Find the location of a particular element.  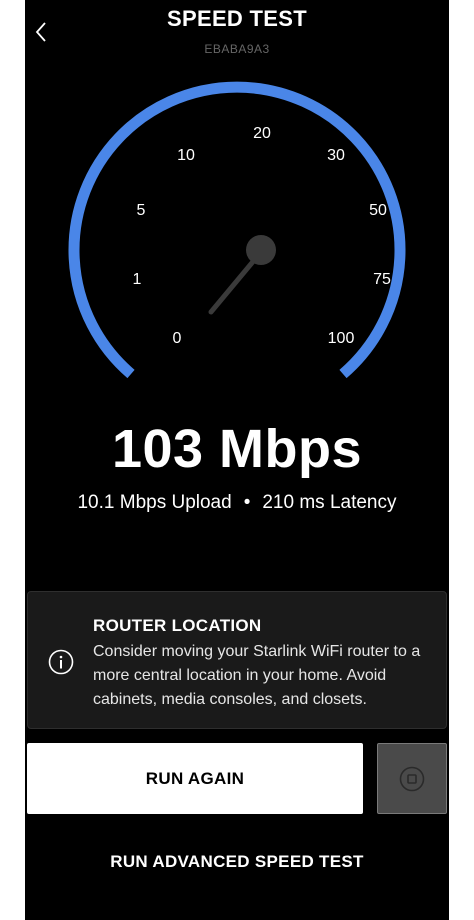

gauge-label-50: 50 is located at coordinates (378, 210).